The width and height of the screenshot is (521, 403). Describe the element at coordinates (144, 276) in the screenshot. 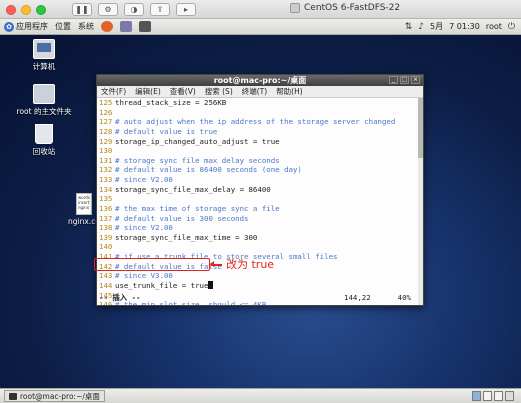

I see `config-comment: # since V3.00` at that location.